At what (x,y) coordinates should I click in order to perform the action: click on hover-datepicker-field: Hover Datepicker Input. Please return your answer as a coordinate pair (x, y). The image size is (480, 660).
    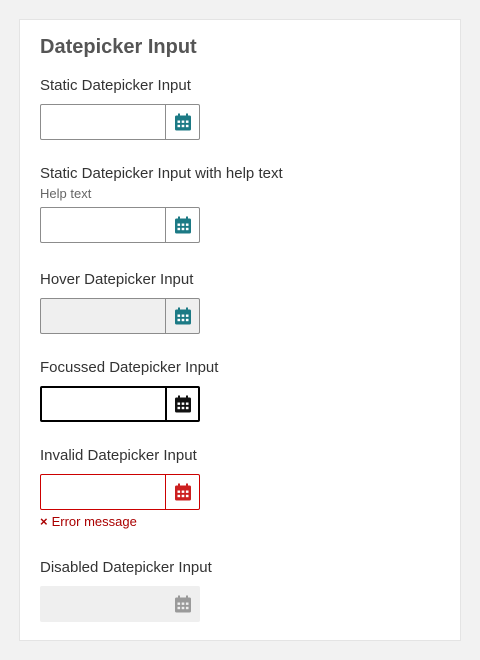
    Looking at the image, I should click on (240, 302).